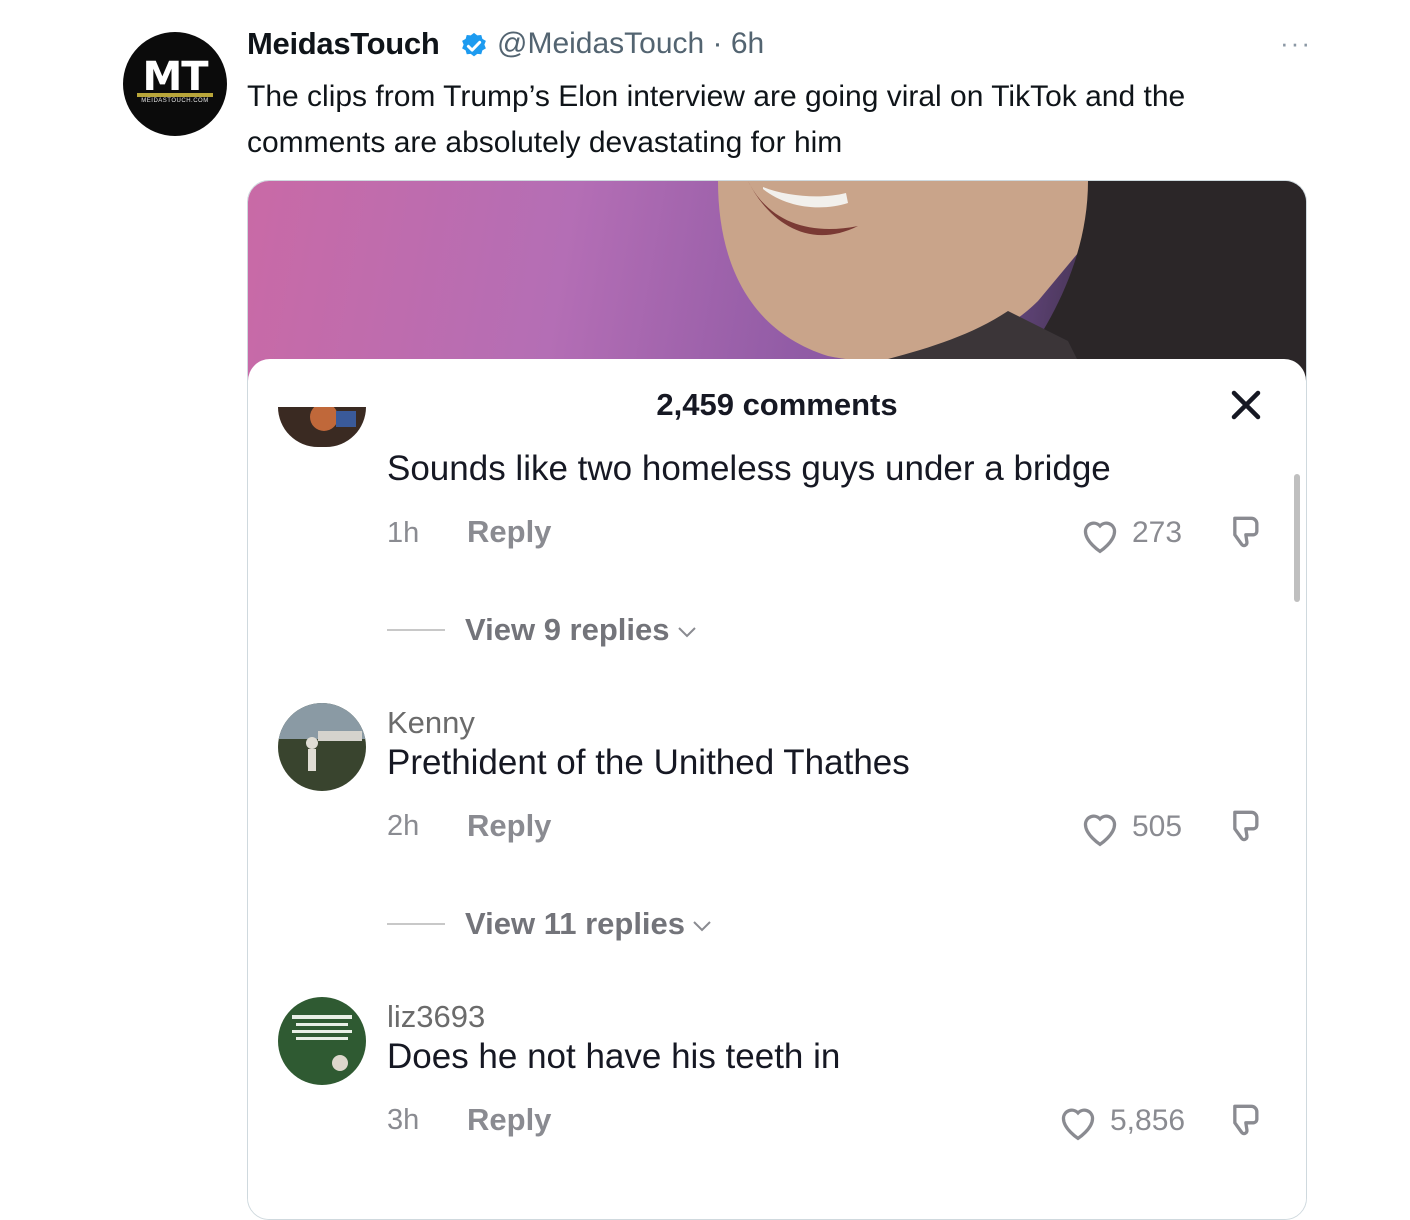 This screenshot has width=1410, height=1220. I want to click on author-name: MeidasTouch, so click(343, 44).